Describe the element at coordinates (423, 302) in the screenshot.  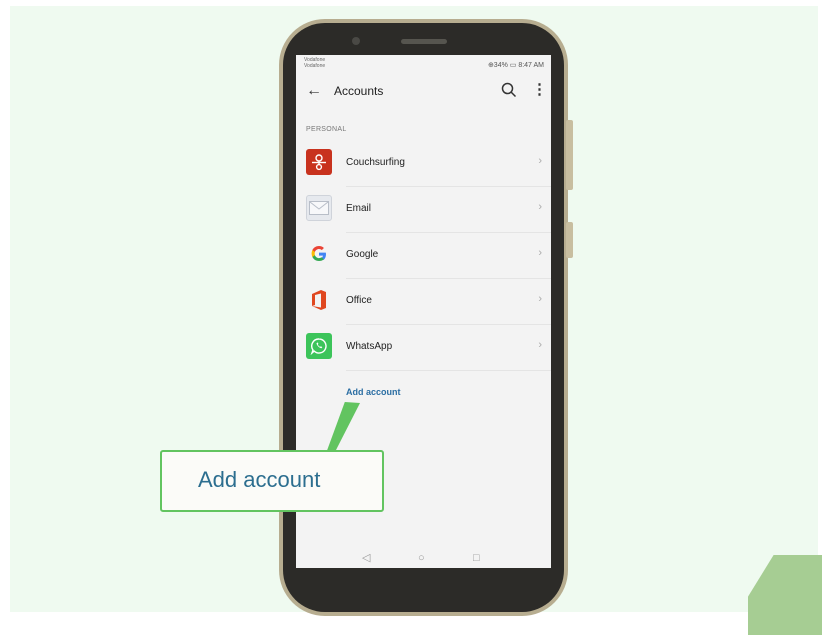
I see `account-row-office: Office ›` at that location.